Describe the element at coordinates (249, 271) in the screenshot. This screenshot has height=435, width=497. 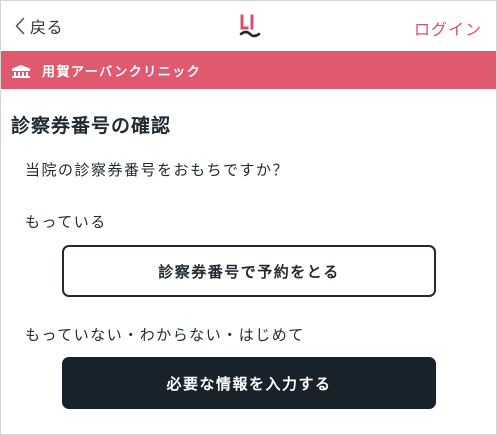
I see `reserve-with-card-number-button: 診察券番号で予約をとる` at that location.